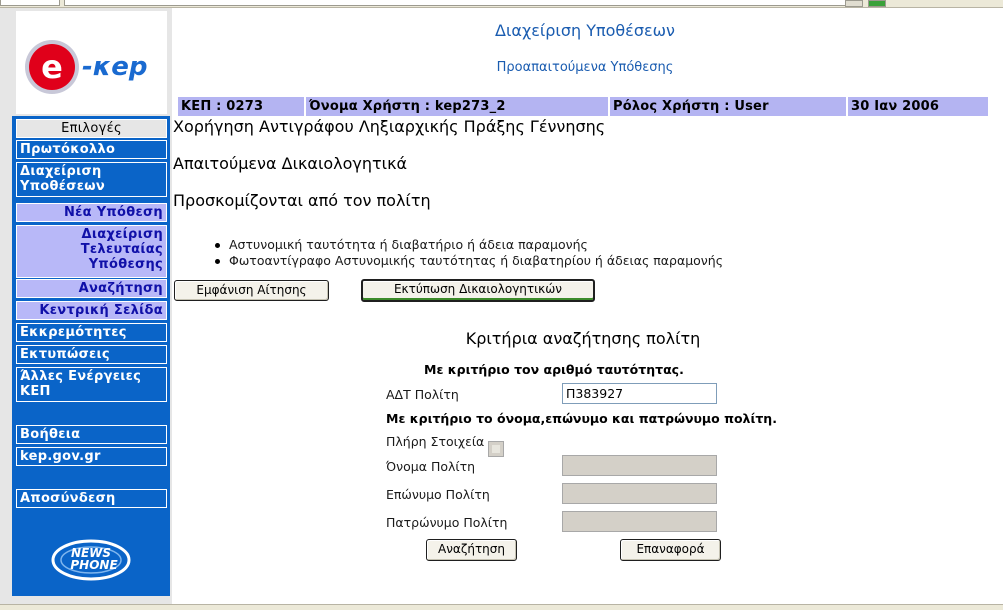 The height and width of the screenshot is (610, 1003). What do you see at coordinates (94, 565) in the screenshot?
I see `newsphone-text-bottom: PHONE` at bounding box center [94, 565].